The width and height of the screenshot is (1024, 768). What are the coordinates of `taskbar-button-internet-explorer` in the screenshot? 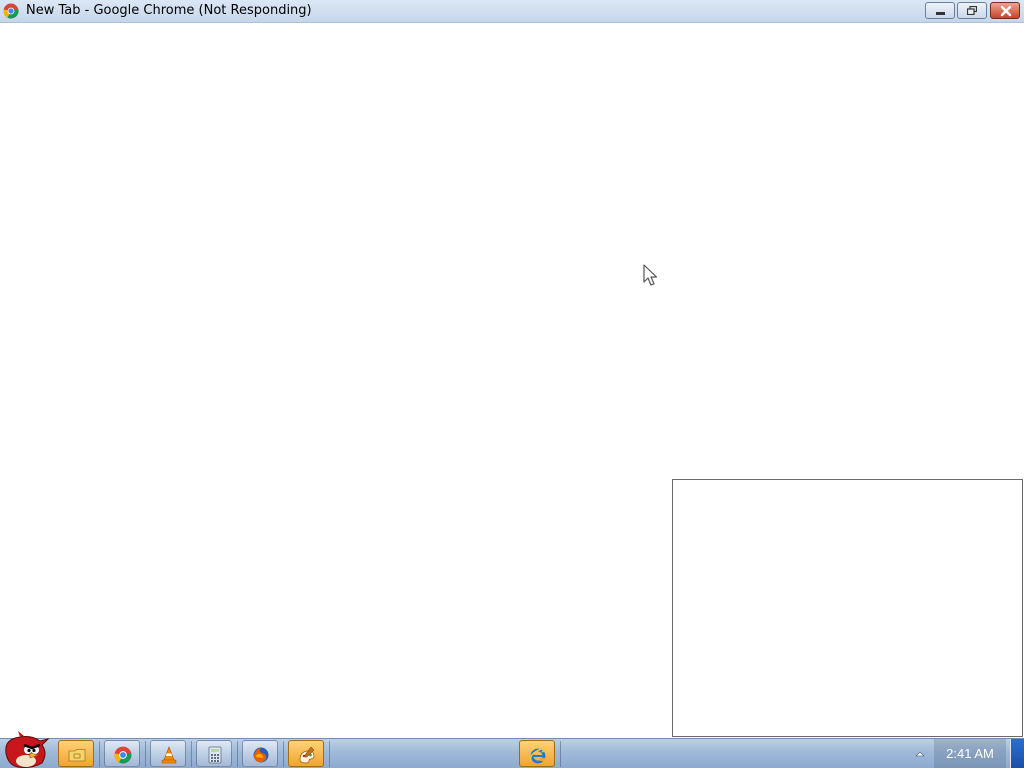 It's located at (537, 753).